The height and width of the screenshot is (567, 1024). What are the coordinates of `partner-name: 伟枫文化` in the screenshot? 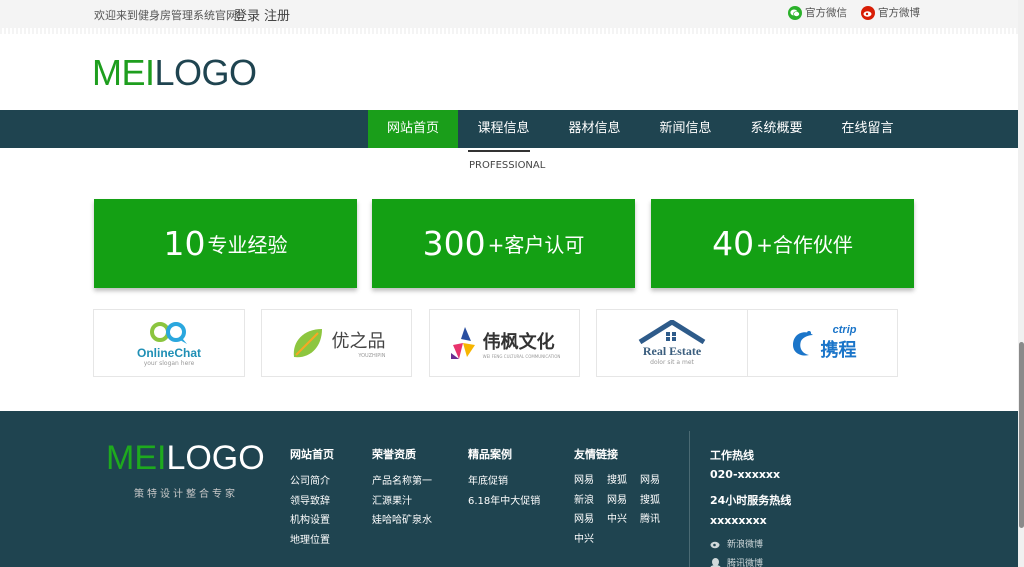 It's located at (518, 342).